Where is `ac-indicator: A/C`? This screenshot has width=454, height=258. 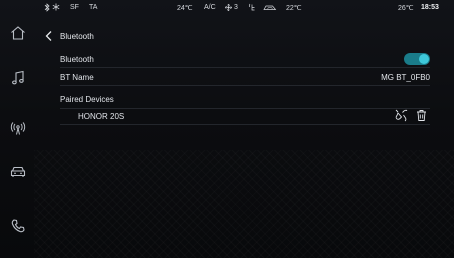 ac-indicator: A/C is located at coordinates (210, 7).